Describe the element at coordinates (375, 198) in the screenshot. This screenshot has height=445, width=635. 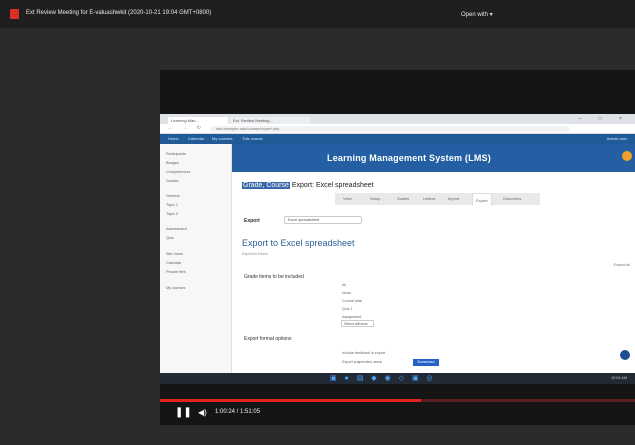
I see `tab-setup: Setup` at that location.